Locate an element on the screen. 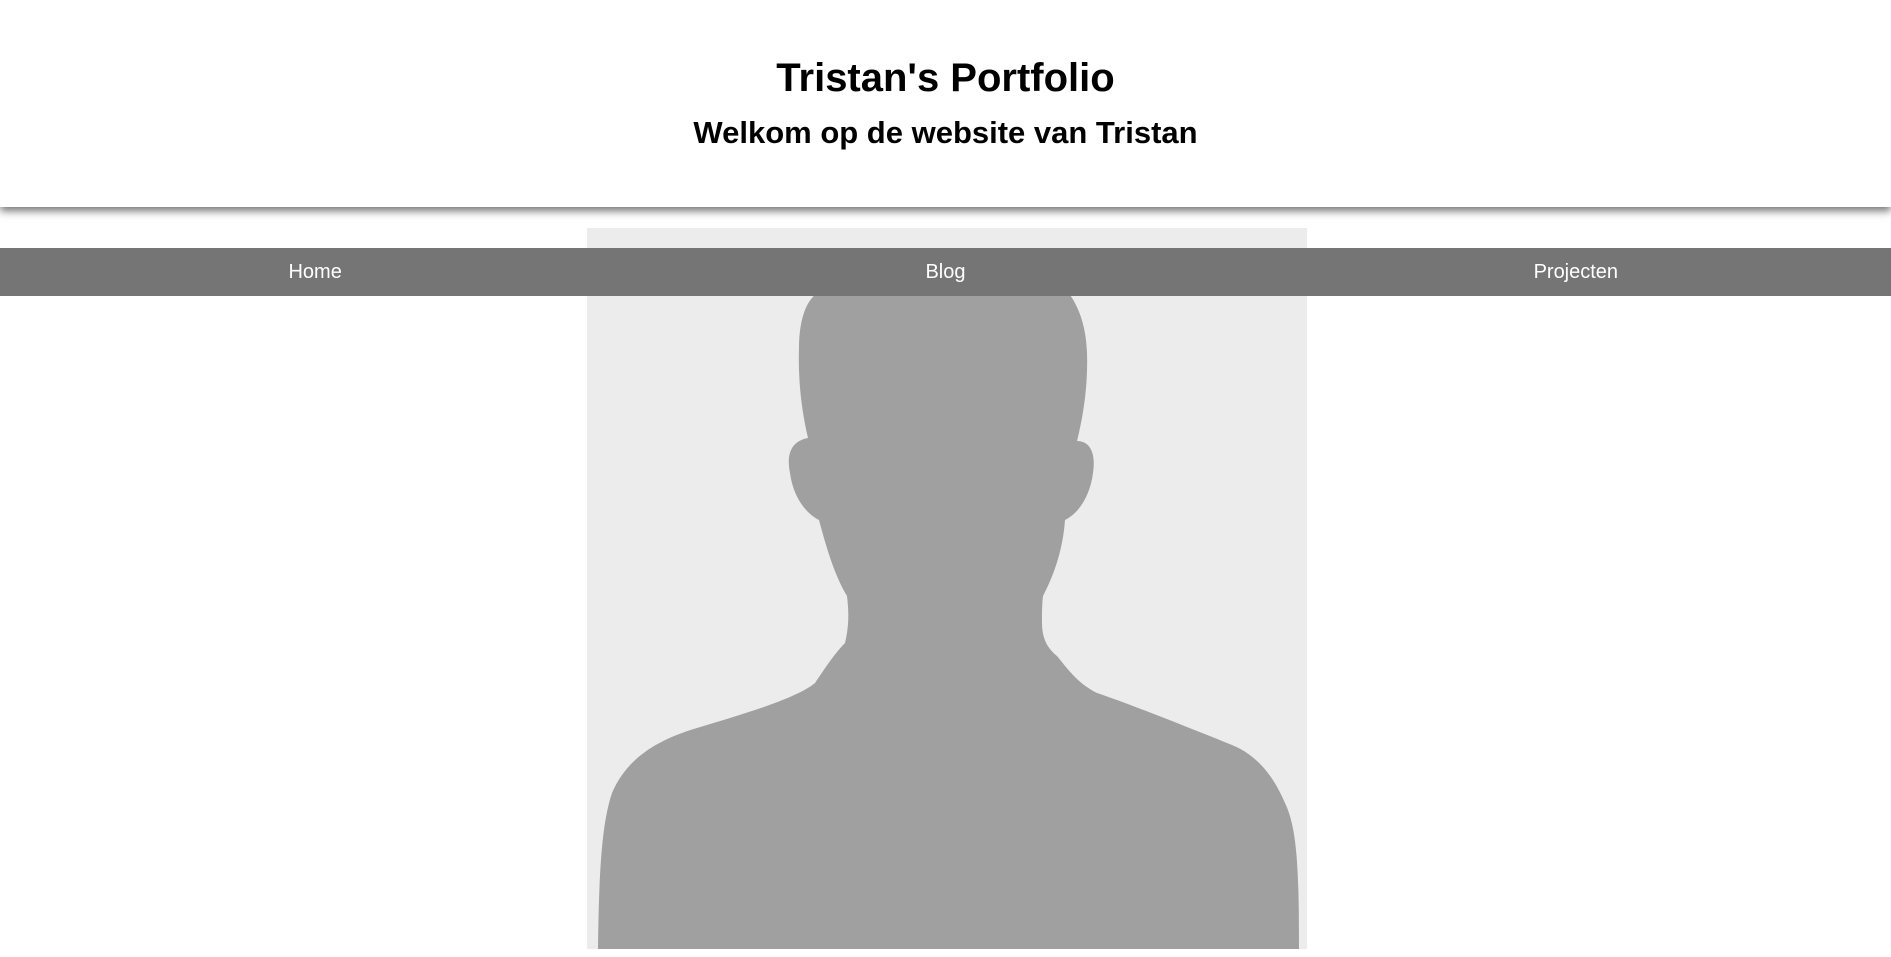  main-navigation: Home Blog Projecten is located at coordinates (945, 272).